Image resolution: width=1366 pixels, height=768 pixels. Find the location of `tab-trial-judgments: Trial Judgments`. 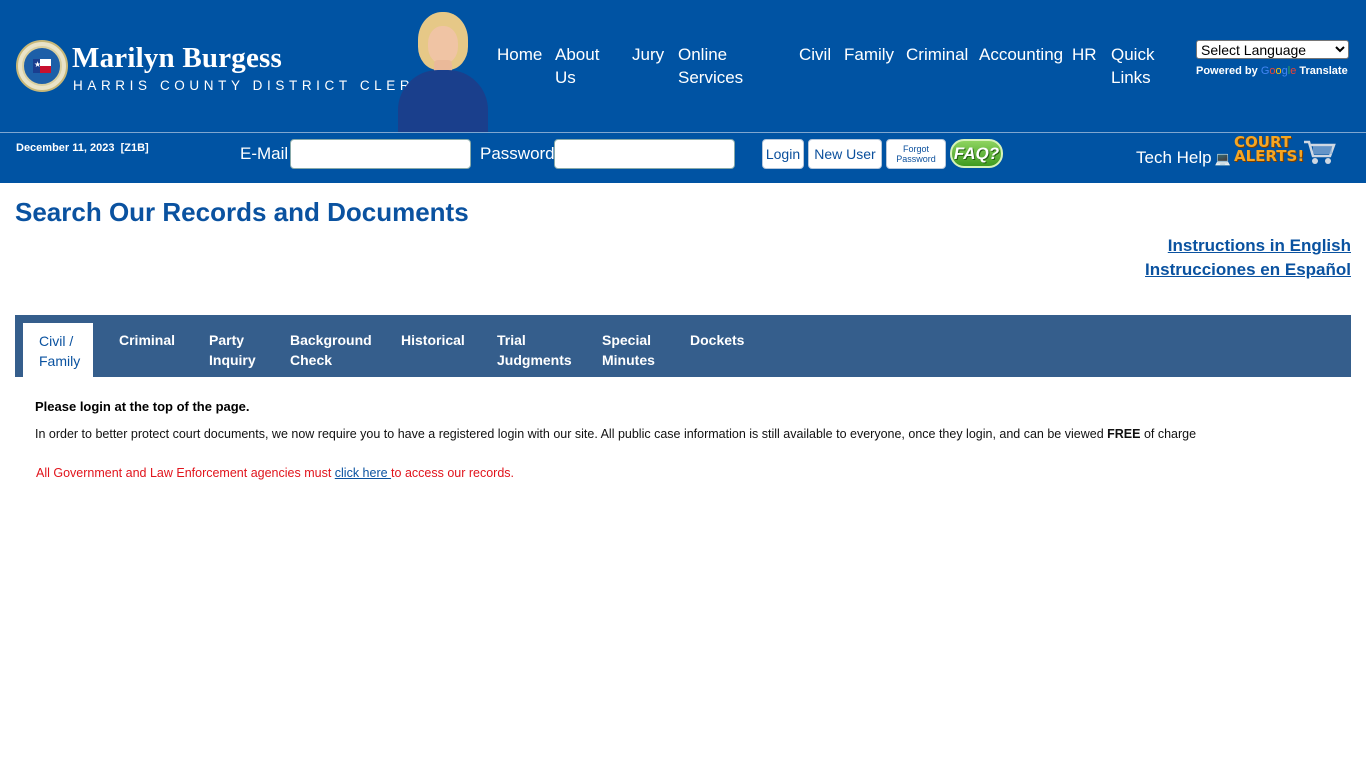

tab-trial-judgments: Trial Judgments is located at coordinates (534, 346).